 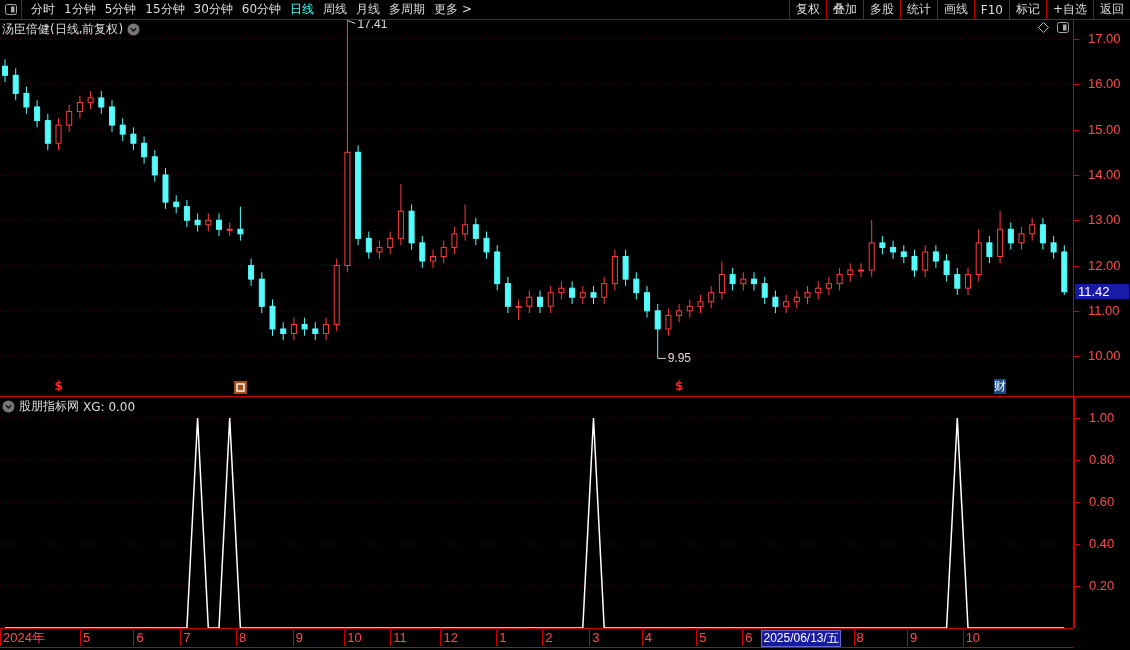 I want to click on square-marker-icon, so click(x=241, y=387).